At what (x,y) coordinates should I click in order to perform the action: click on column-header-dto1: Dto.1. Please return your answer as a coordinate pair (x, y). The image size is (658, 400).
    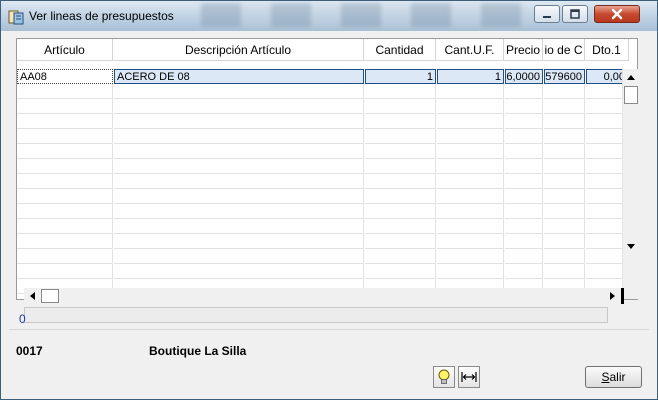
    Looking at the image, I should click on (607, 50).